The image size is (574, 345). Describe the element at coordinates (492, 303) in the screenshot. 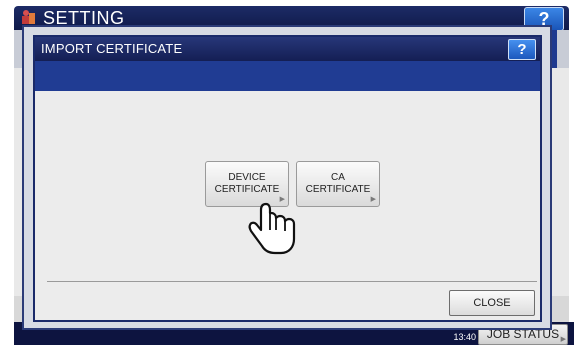

I see `close-button: CLOSE` at that location.